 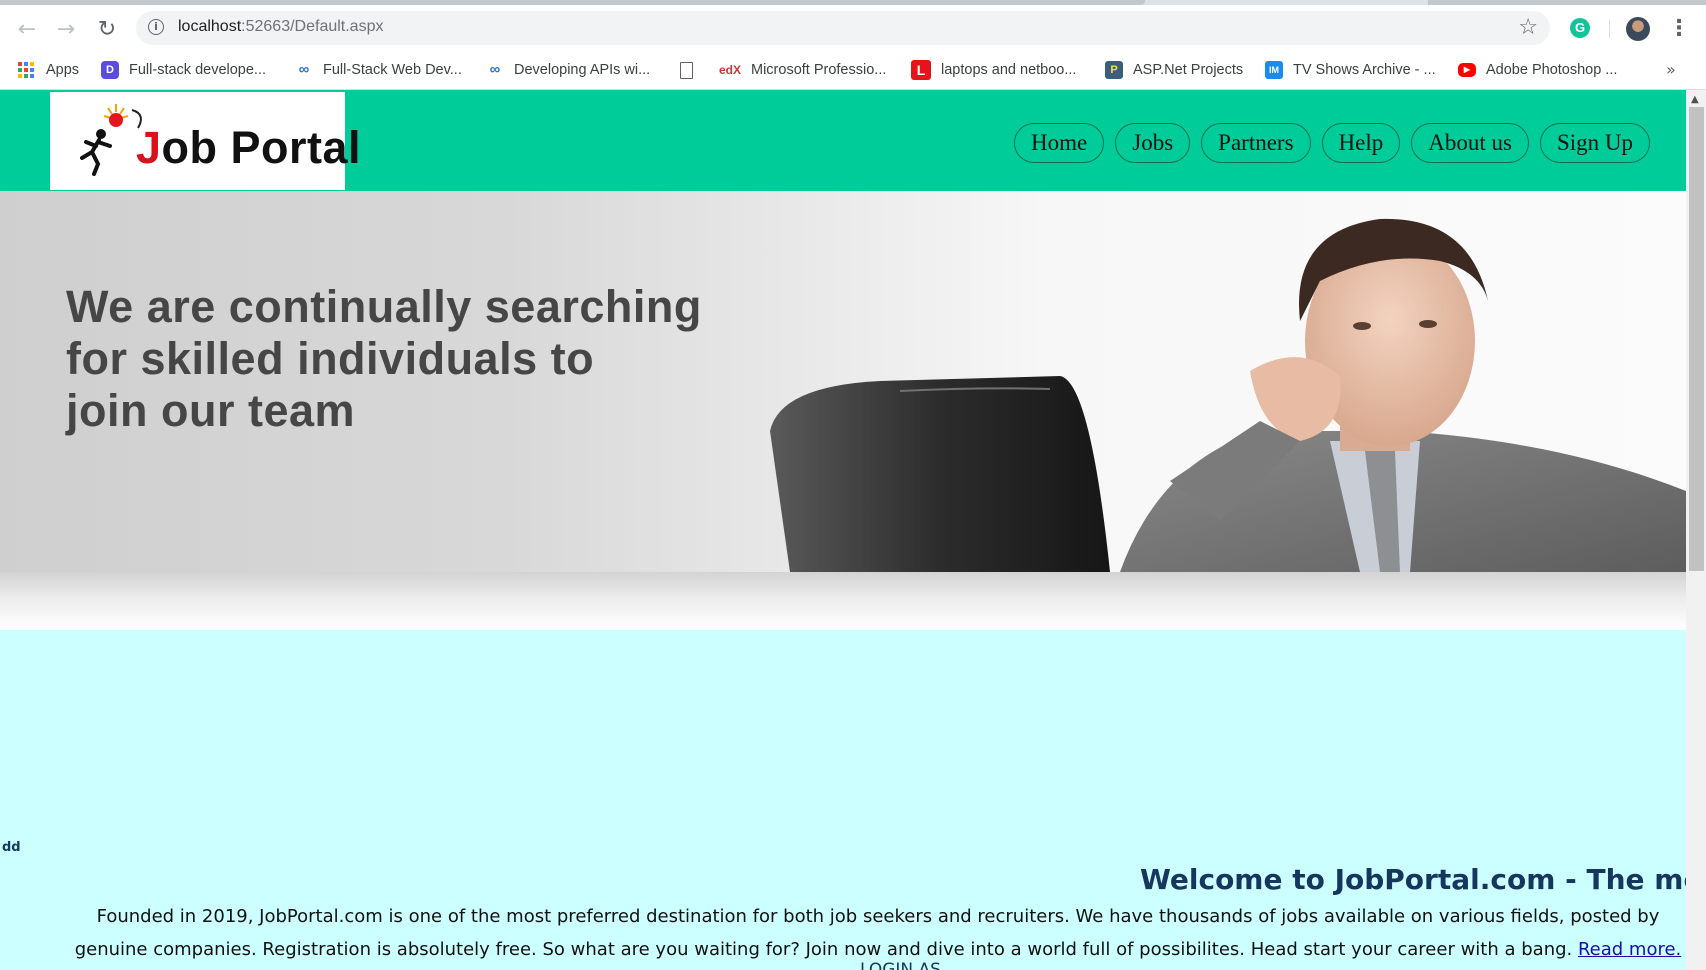 I want to click on bookmarks-overflow-icon: », so click(x=1671, y=69).